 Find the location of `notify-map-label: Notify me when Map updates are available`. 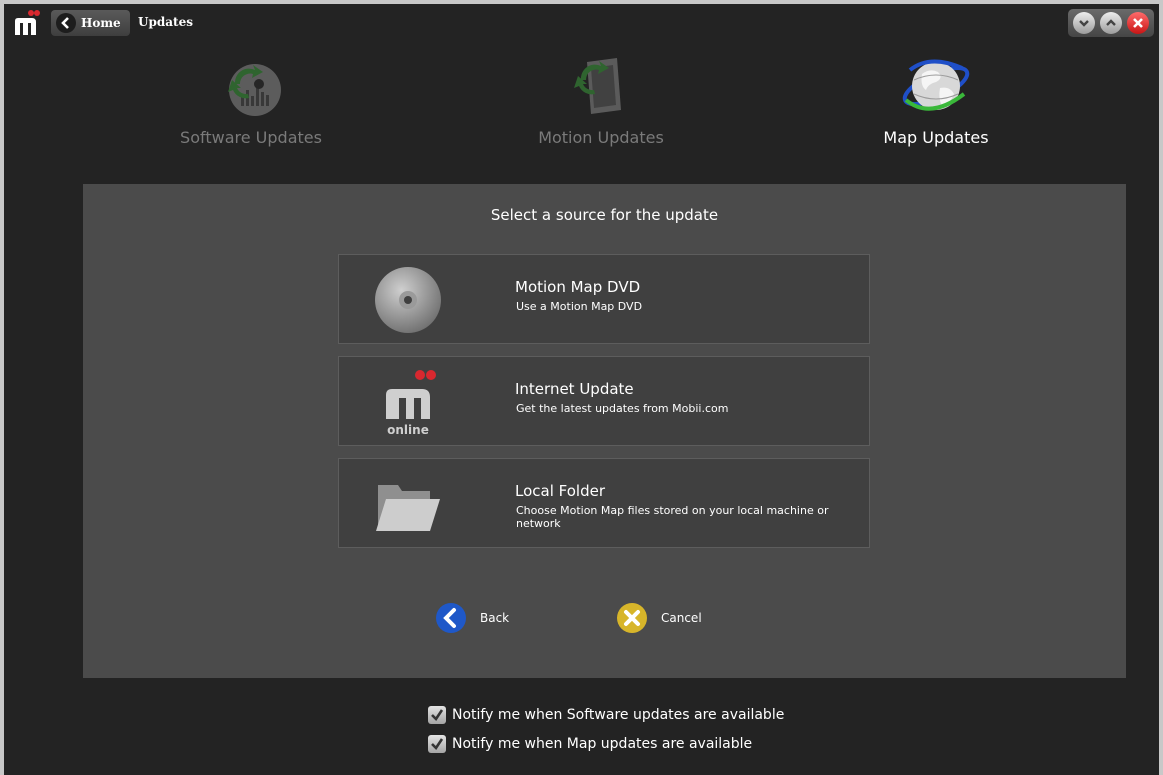

notify-map-label: Notify me when Map updates are available is located at coordinates (602, 744).